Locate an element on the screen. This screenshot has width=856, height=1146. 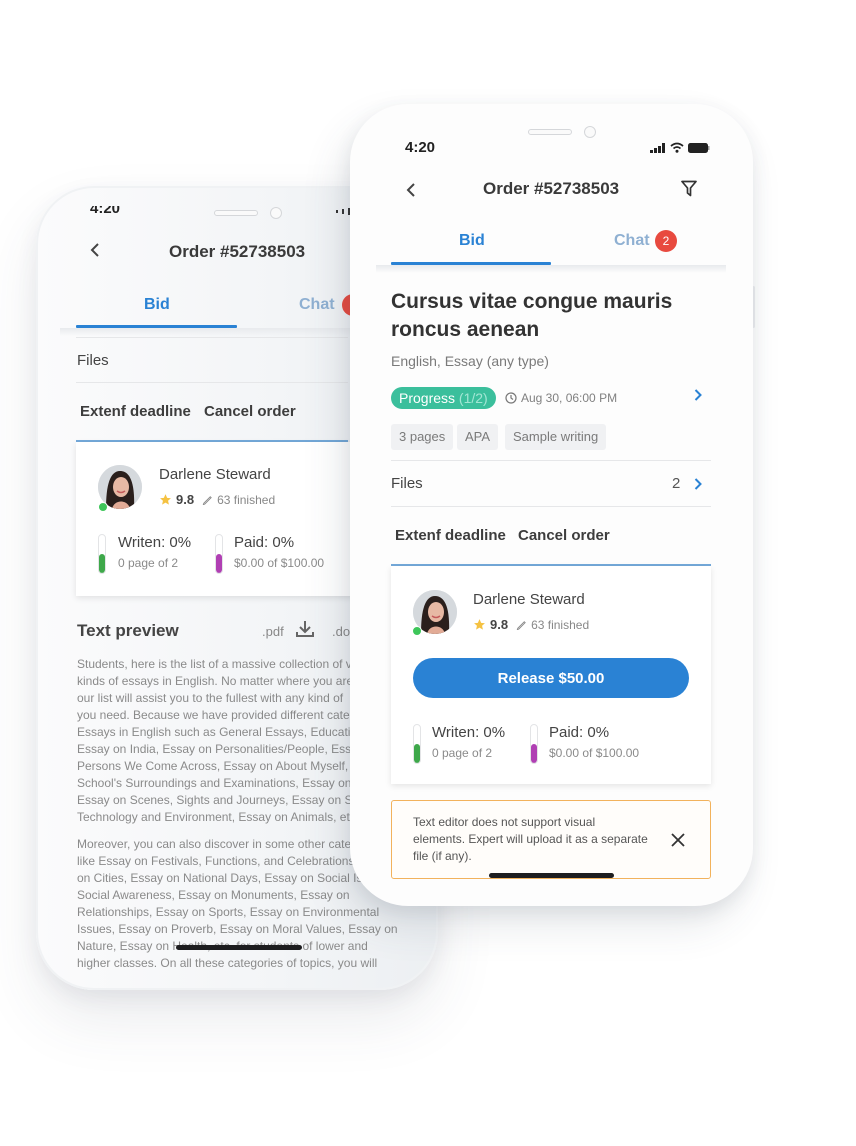
status-icons is located at coordinates (680, 147).